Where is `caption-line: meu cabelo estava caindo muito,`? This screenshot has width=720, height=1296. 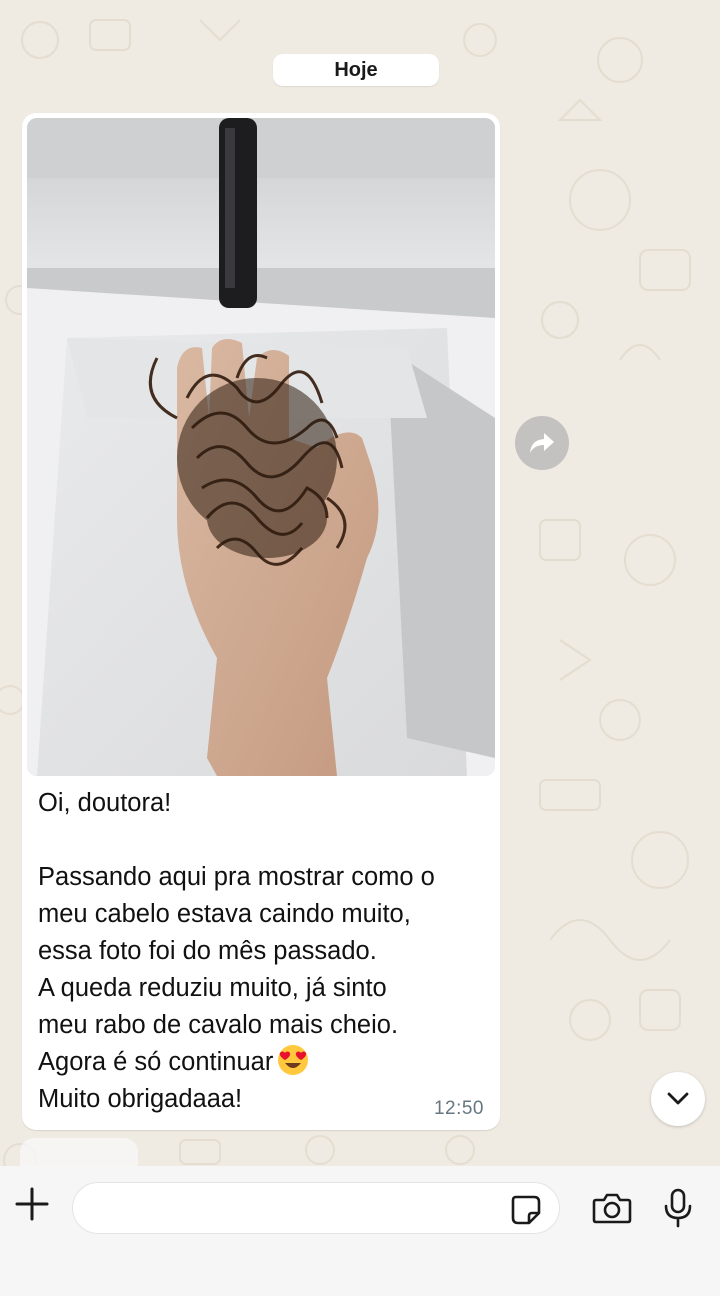 caption-line: meu cabelo estava caindo muito, is located at coordinates (224, 914).